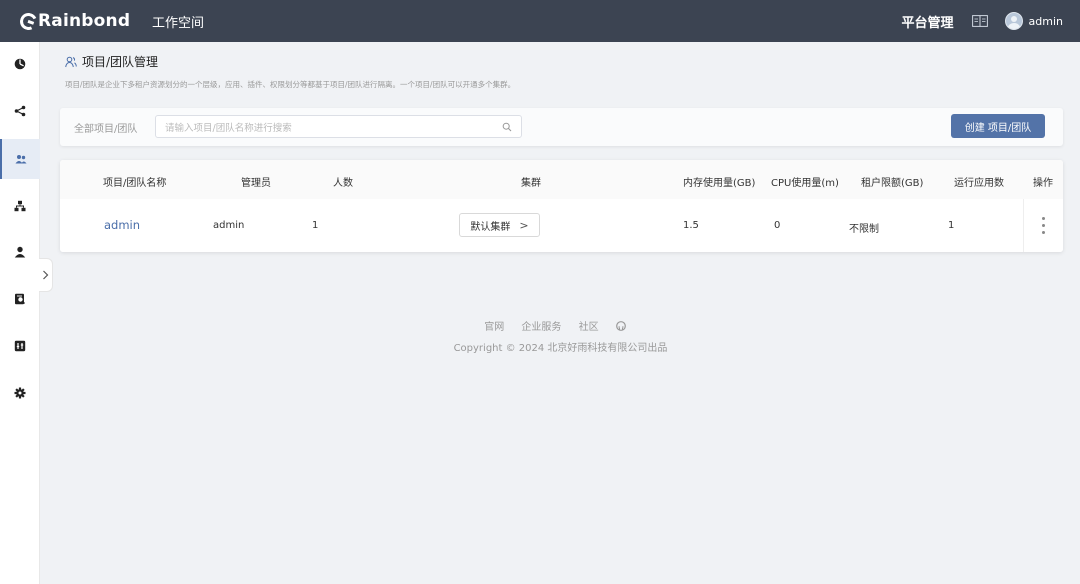  What do you see at coordinates (928, 21) in the screenshot?
I see `platform-management-link: 平台管理` at bounding box center [928, 21].